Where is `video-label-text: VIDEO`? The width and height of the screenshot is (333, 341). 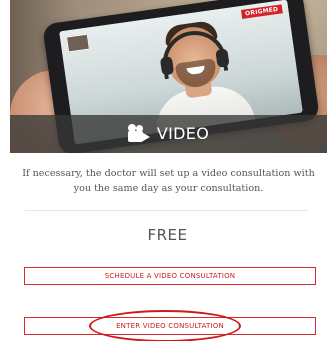
video-label-text: VIDEO is located at coordinates (183, 133).